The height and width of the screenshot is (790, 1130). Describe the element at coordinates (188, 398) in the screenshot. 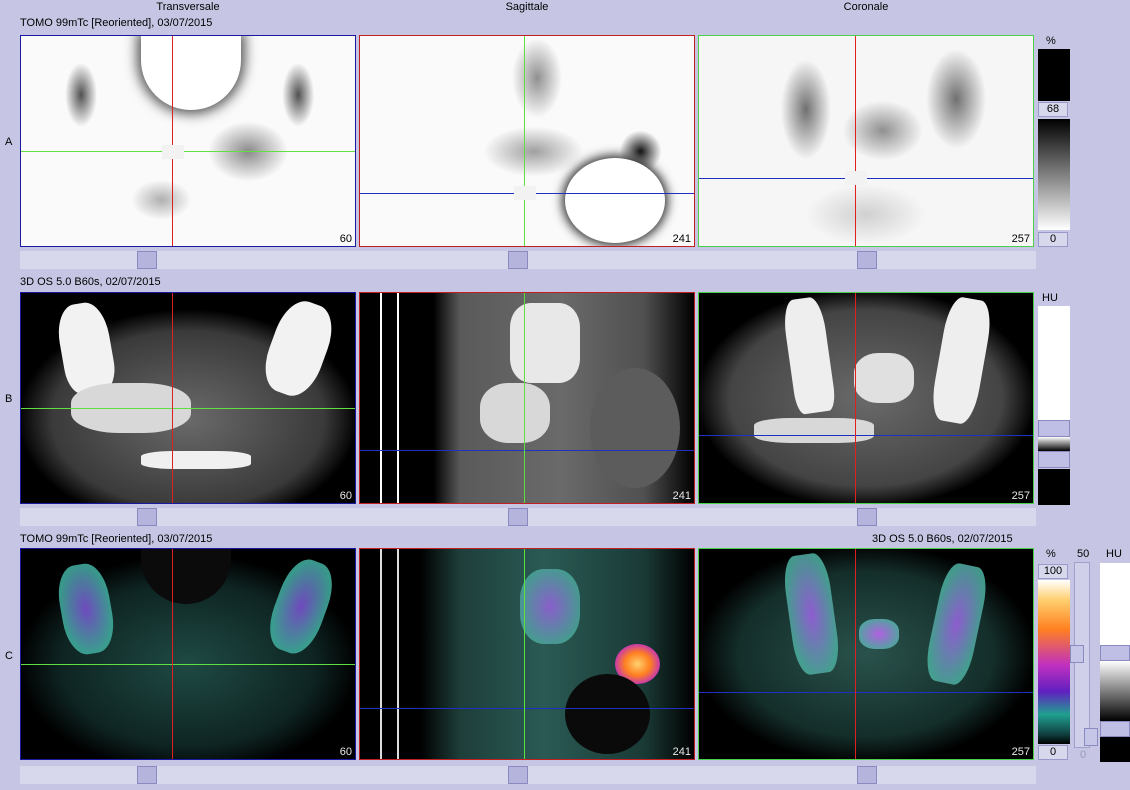

I see `ct-transversal-view: 60` at that location.